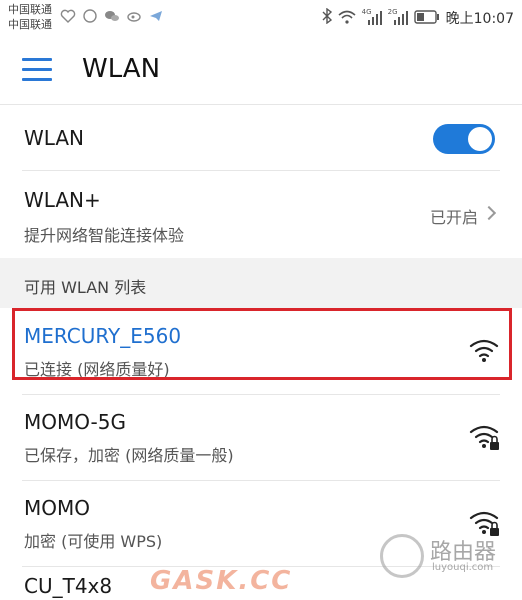 The width and height of the screenshot is (522, 600). Describe the element at coordinates (464, 139) in the screenshot. I see `wlan-switch` at that location.